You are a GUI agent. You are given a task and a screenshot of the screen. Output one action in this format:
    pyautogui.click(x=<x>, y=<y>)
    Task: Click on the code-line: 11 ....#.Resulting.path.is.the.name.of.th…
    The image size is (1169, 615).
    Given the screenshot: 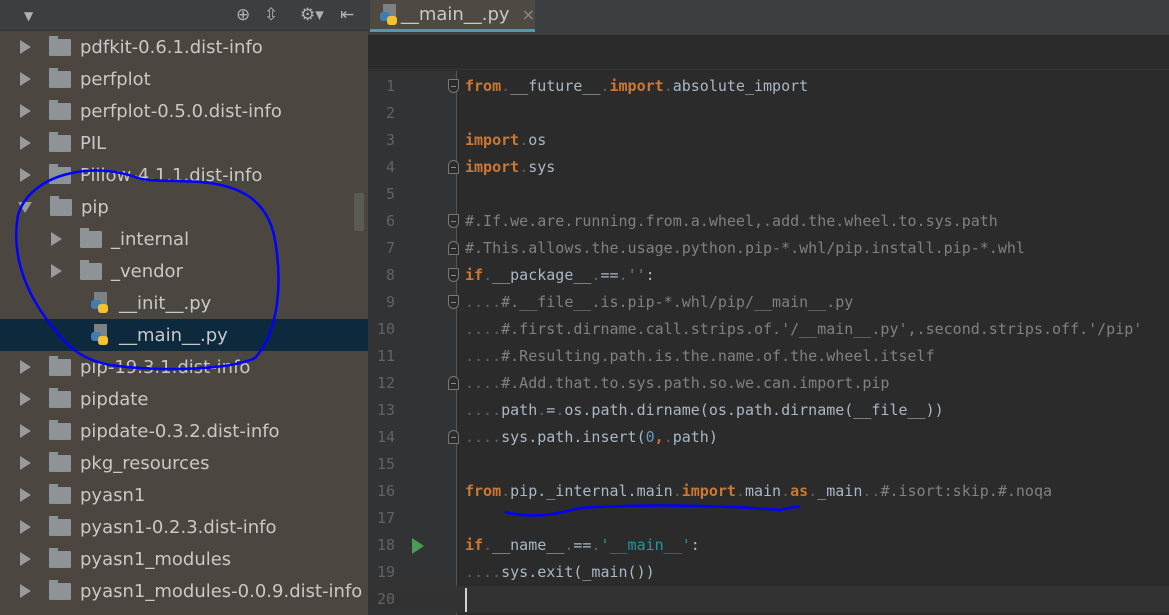 What is the action you would take?
    pyautogui.click(x=768, y=356)
    